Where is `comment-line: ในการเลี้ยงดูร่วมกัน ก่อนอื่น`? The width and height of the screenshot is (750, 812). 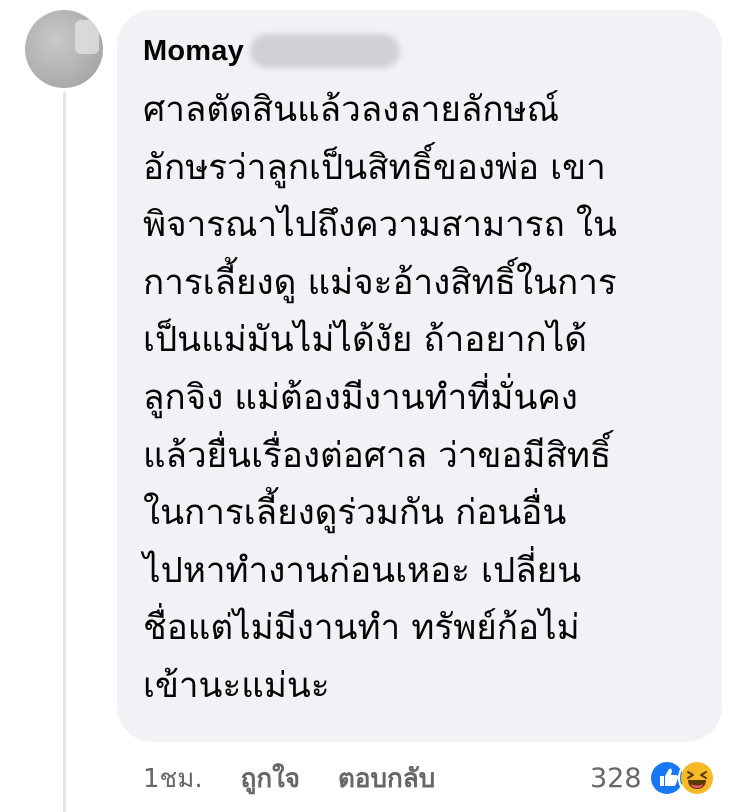 comment-line: ในการเลี้ยงดูร่วมกัน ก่อนอื่น is located at coordinates (355, 513).